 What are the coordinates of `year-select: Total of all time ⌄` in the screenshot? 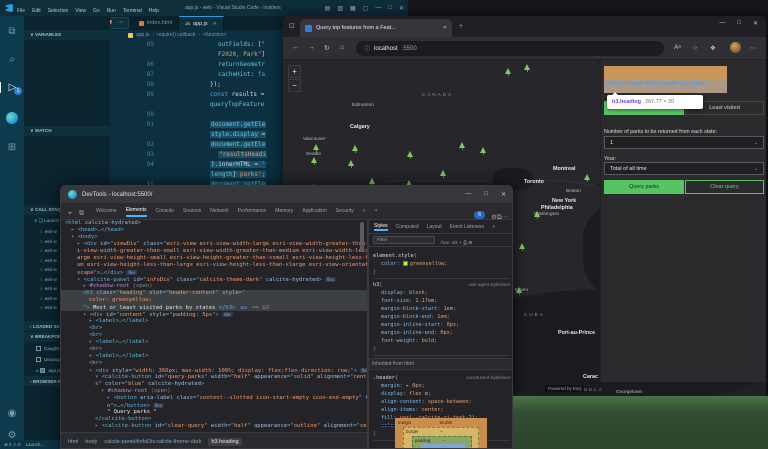 It's located at (684, 168).